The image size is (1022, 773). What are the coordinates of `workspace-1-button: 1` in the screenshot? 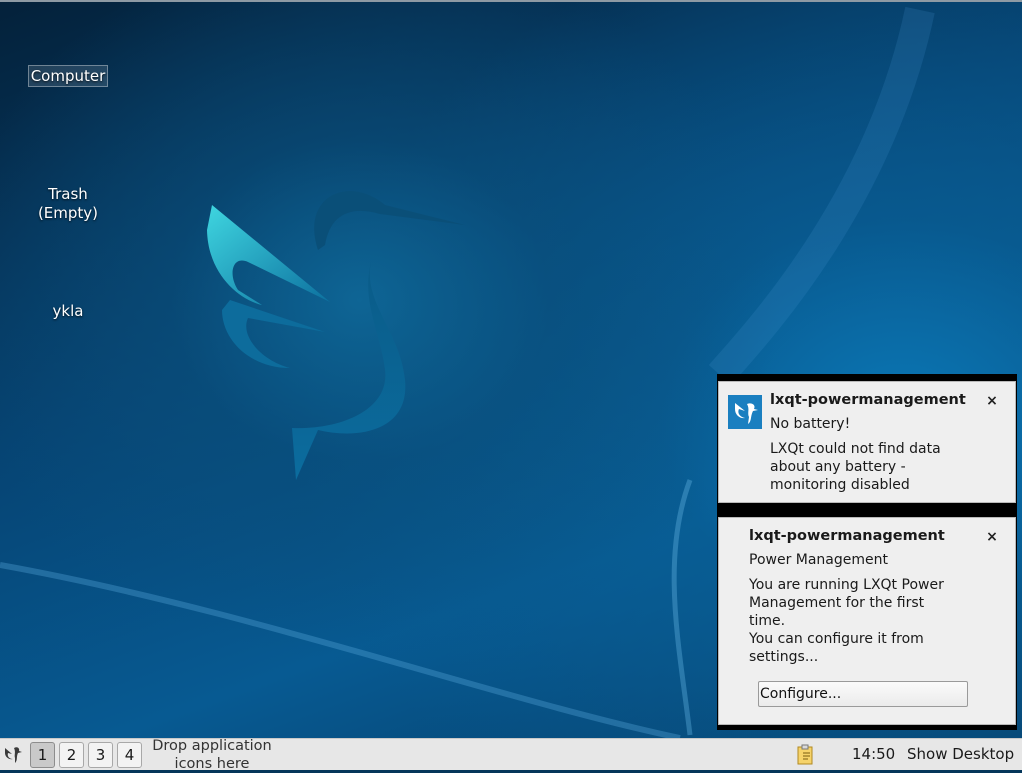 It's located at (42, 755).